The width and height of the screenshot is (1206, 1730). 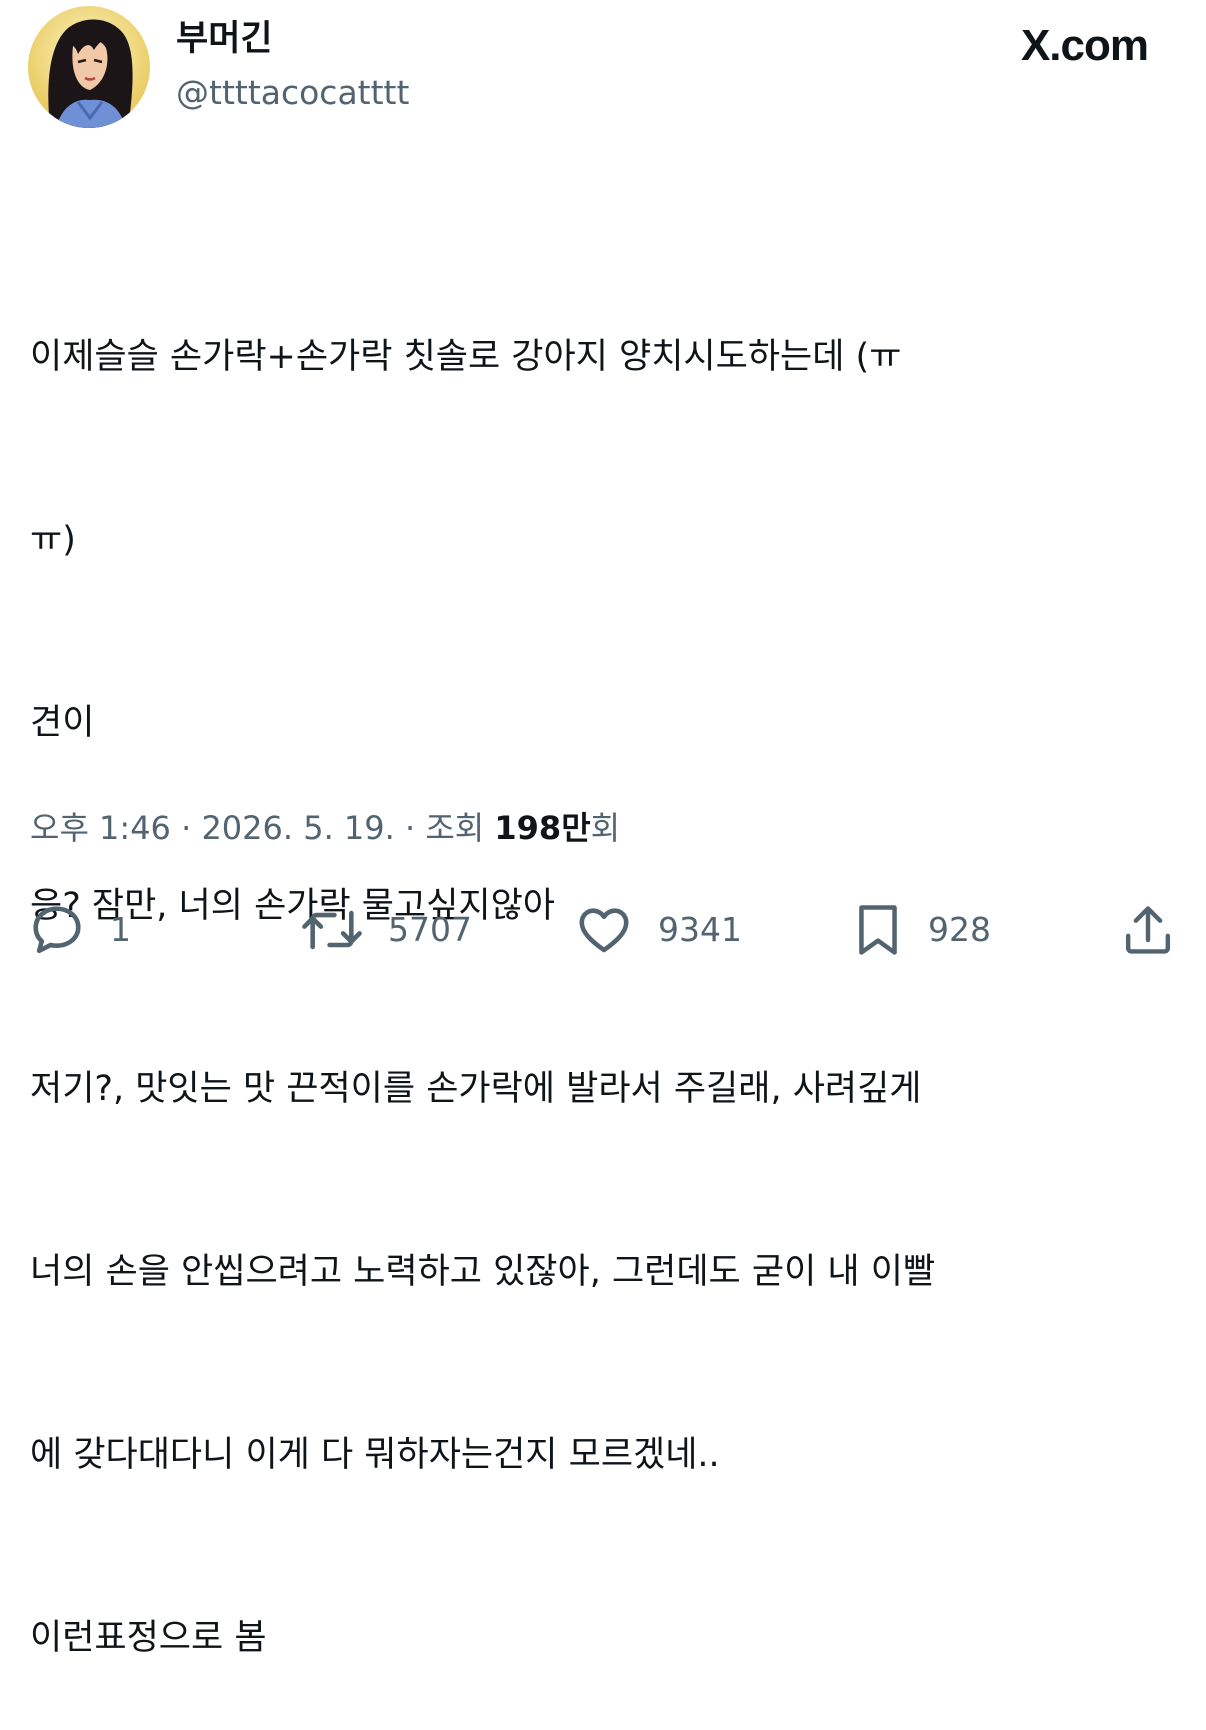 I want to click on tweet-date: 2026. 5. 19., so click(x=297, y=828).